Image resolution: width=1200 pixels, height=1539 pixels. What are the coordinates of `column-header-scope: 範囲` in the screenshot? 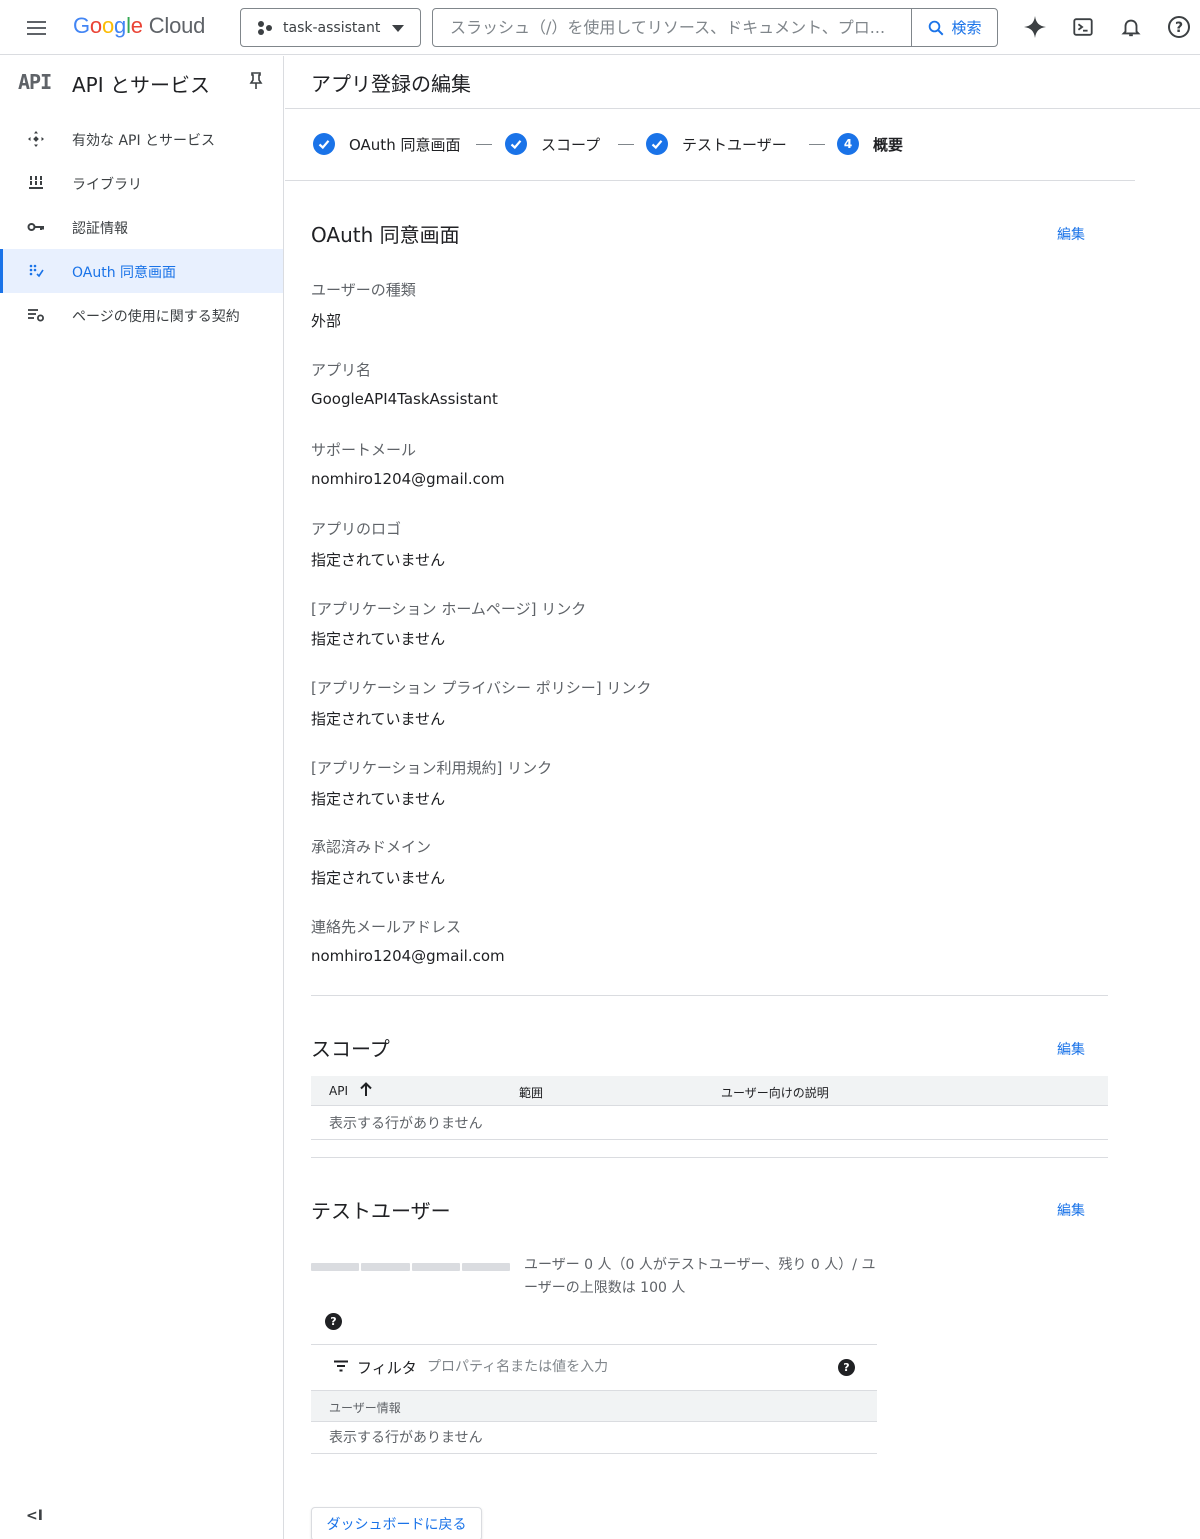 It's located at (531, 1092).